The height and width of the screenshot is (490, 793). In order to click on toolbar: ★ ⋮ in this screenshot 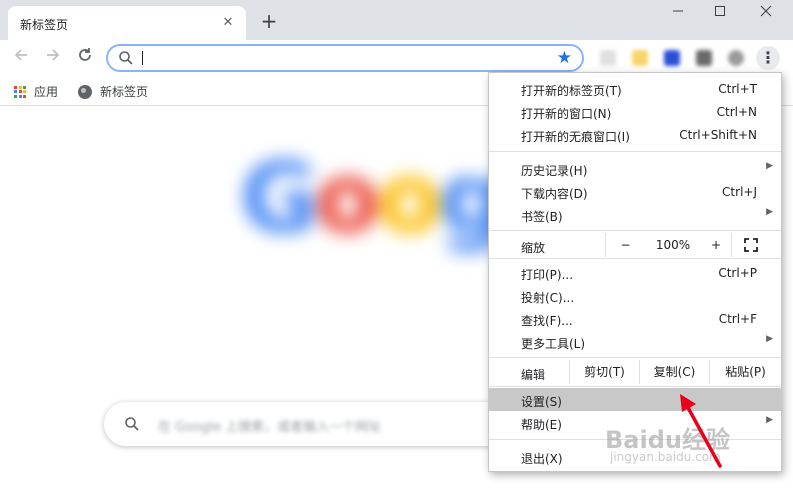, I will do `click(396, 58)`.